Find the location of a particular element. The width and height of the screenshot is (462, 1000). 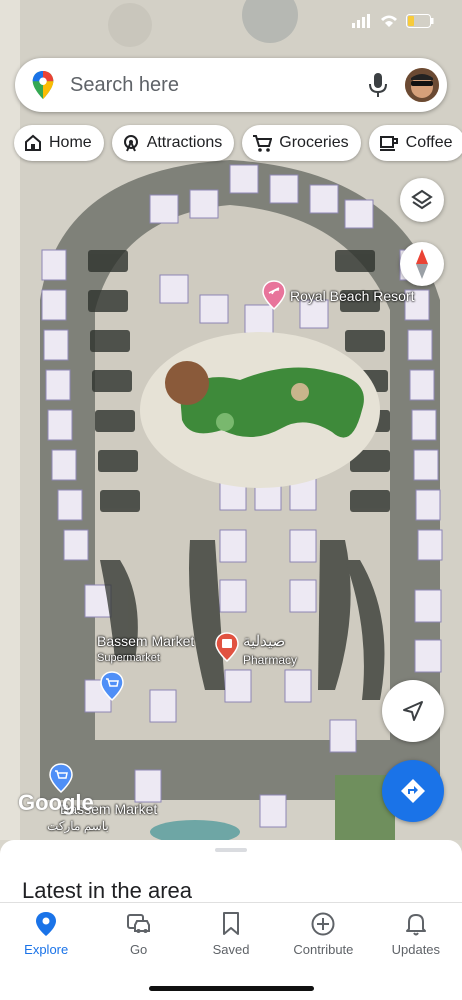

chip-label: Coffee is located at coordinates (429, 142).